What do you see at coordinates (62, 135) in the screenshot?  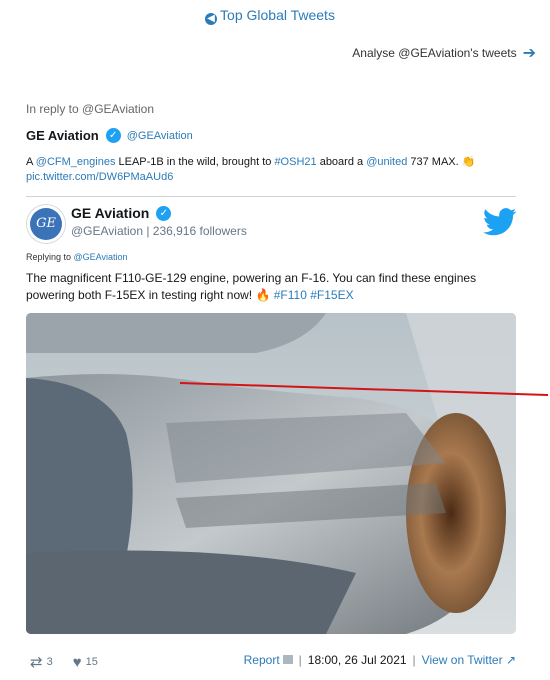 I see `parent-author-name: GE Aviation` at bounding box center [62, 135].